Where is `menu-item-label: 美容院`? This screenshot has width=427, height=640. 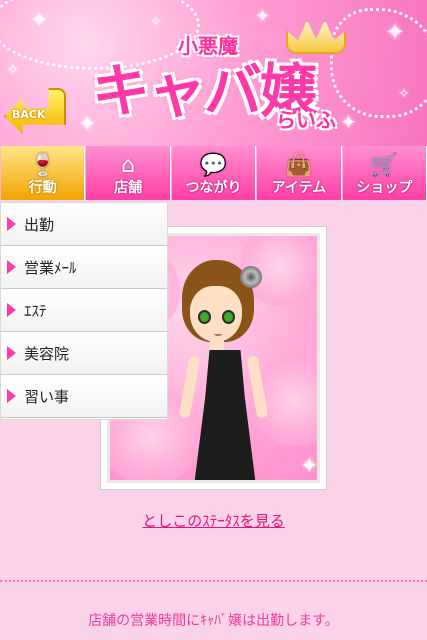
menu-item-label: 美容院 is located at coordinates (47, 353).